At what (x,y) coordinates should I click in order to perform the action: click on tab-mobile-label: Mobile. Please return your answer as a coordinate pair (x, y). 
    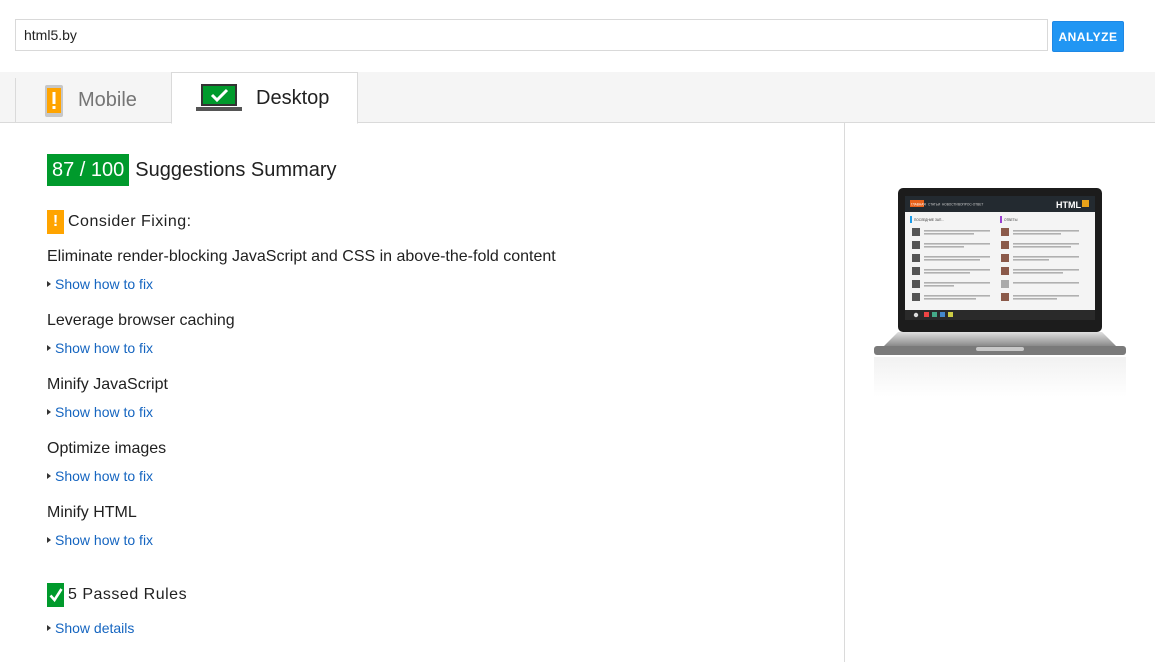
    Looking at the image, I should click on (107, 100).